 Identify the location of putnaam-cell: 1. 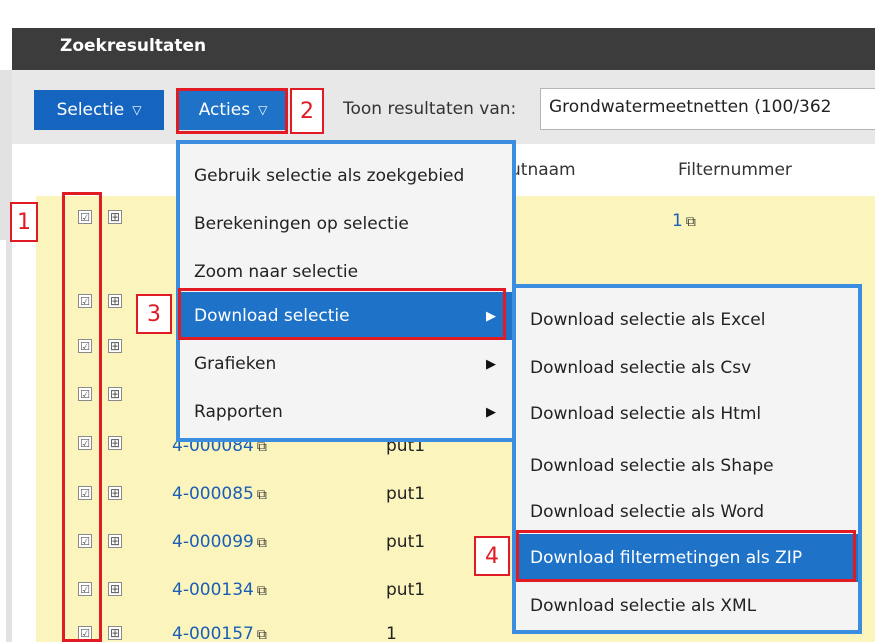
(391, 634).